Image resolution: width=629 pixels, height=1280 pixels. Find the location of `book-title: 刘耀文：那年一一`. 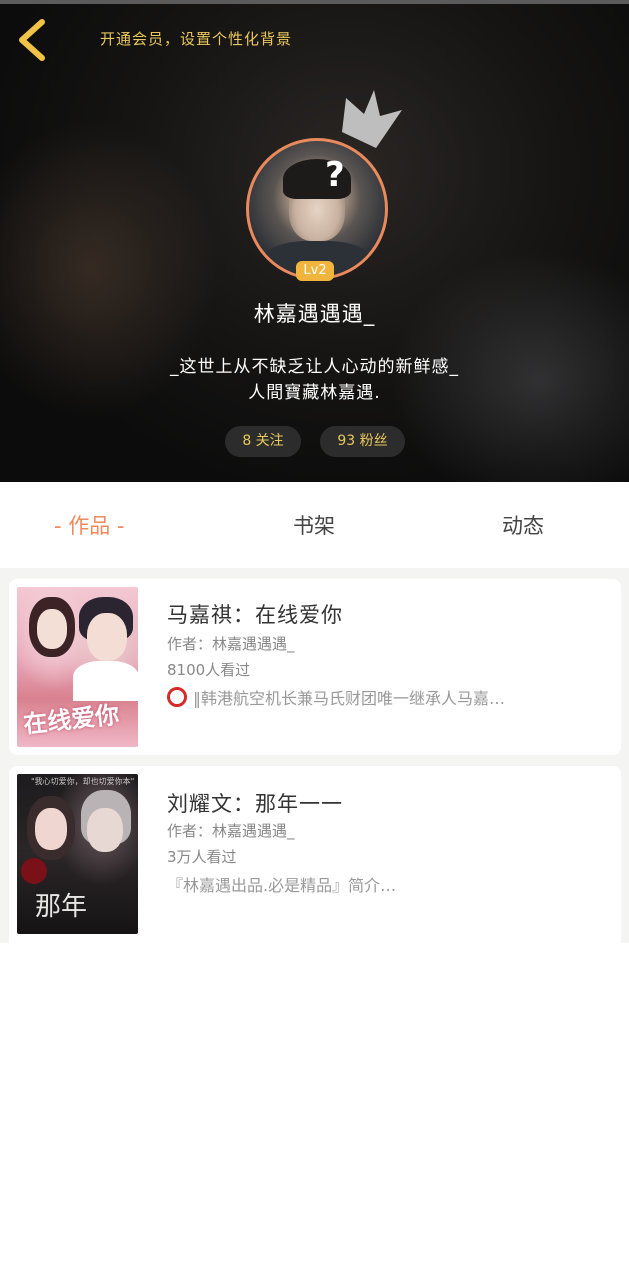

book-title: 刘耀文：那年一一 is located at coordinates (255, 804).